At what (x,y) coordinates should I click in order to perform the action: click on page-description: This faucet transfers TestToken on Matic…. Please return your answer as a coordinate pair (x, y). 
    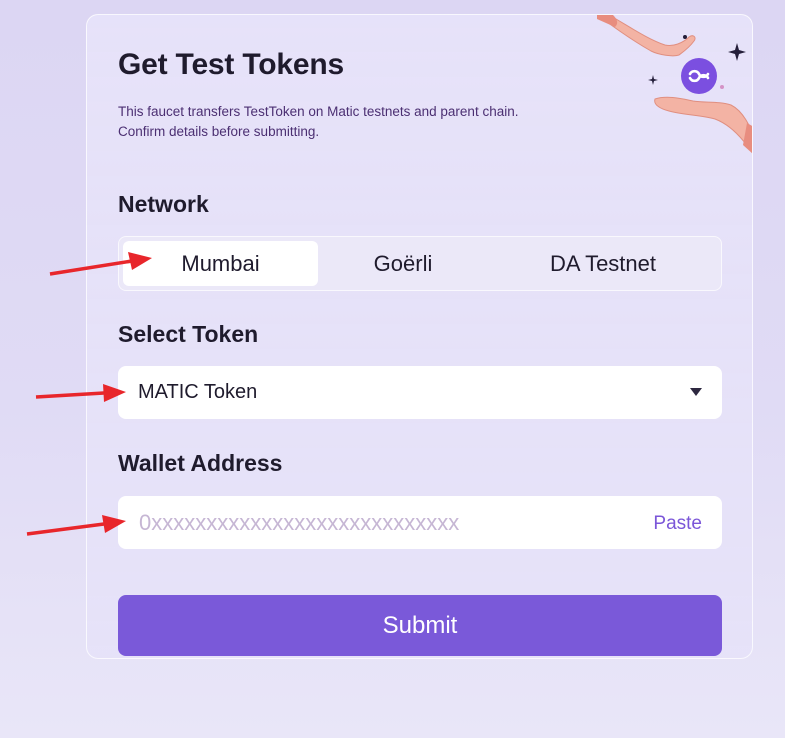
    Looking at the image, I should click on (318, 121).